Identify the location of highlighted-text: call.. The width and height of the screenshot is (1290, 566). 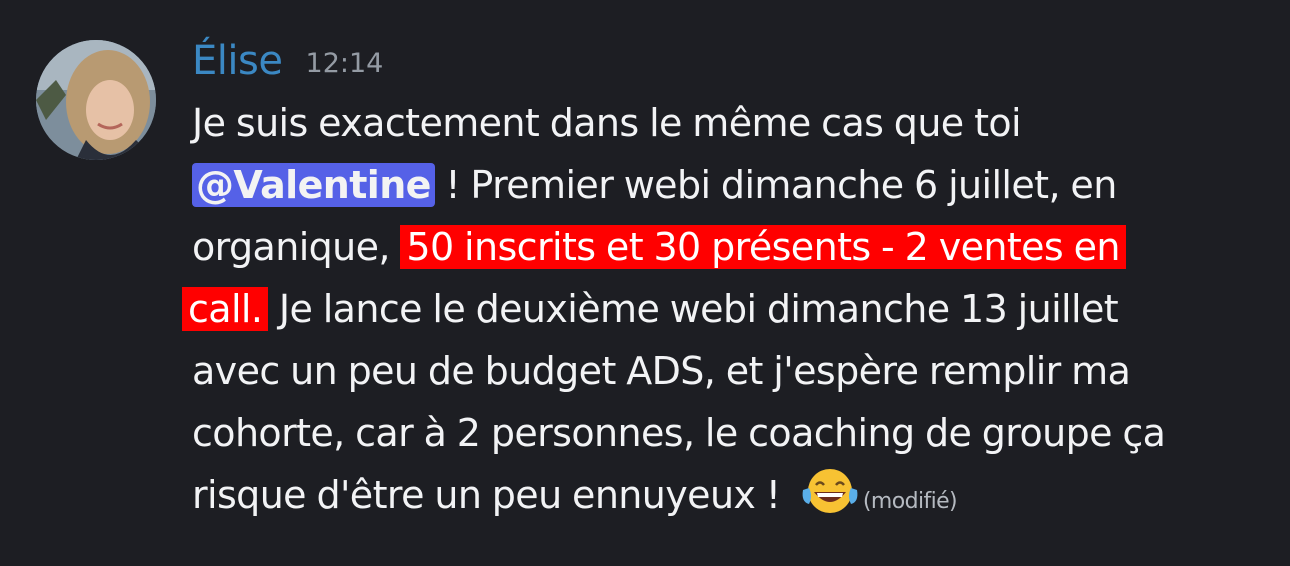
(225, 309).